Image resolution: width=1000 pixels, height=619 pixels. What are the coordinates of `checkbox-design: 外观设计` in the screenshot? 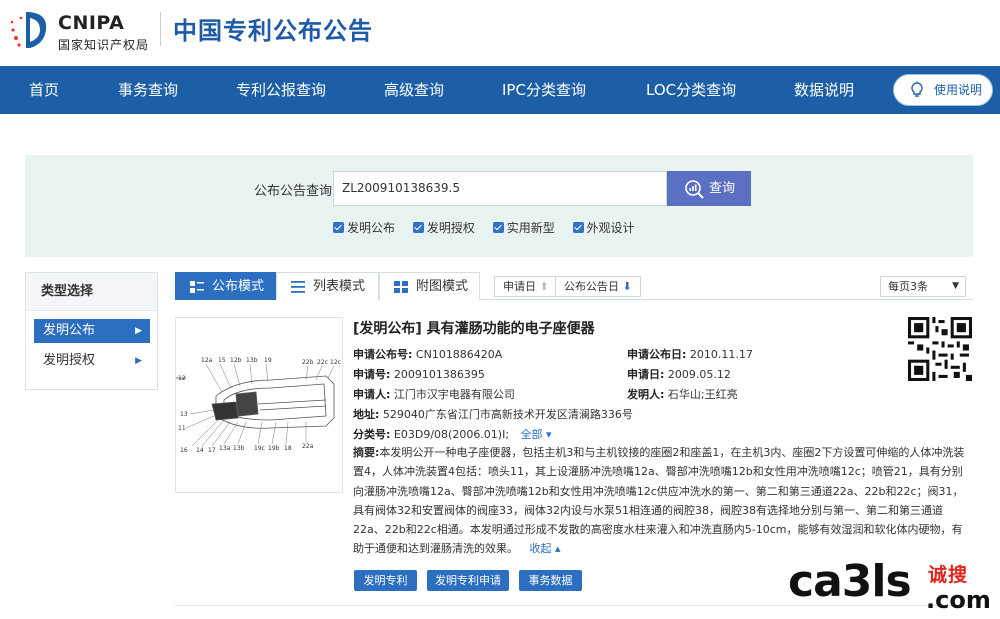 It's located at (603, 227).